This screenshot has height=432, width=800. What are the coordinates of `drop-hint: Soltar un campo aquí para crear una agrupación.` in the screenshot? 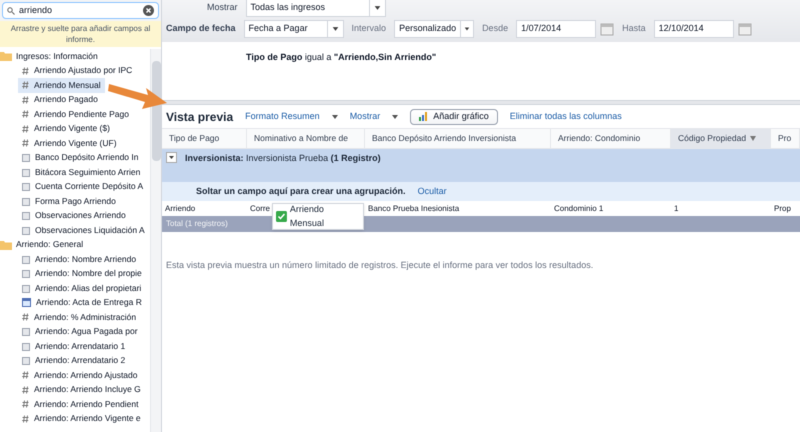 It's located at (301, 191).